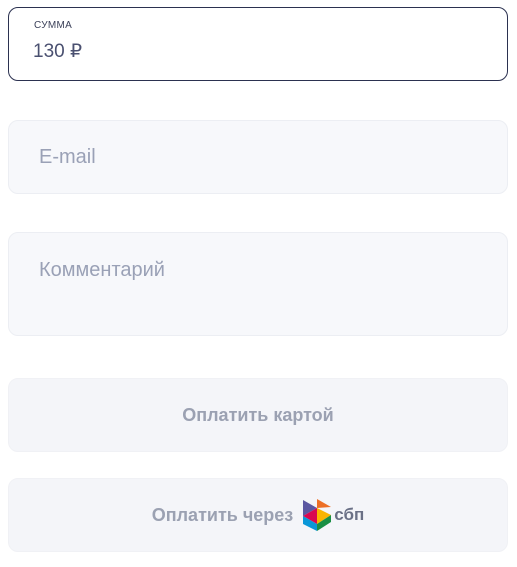 The width and height of the screenshot is (517, 567). What do you see at coordinates (53, 25) in the screenshot?
I see `amount-label: СУММА` at bounding box center [53, 25].